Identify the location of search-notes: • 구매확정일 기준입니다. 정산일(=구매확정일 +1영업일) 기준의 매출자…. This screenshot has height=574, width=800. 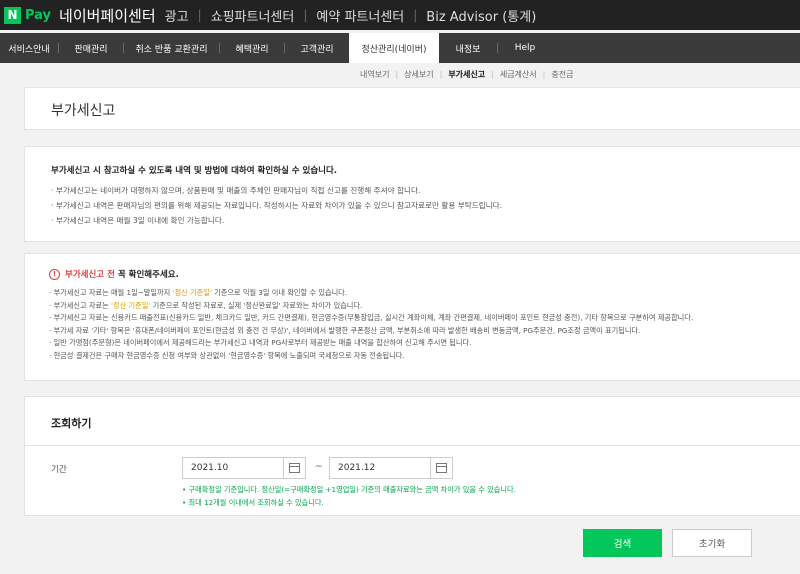
(349, 496).